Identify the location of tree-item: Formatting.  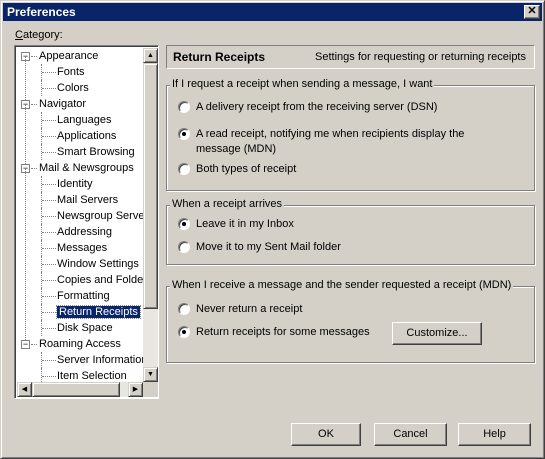
(83, 296).